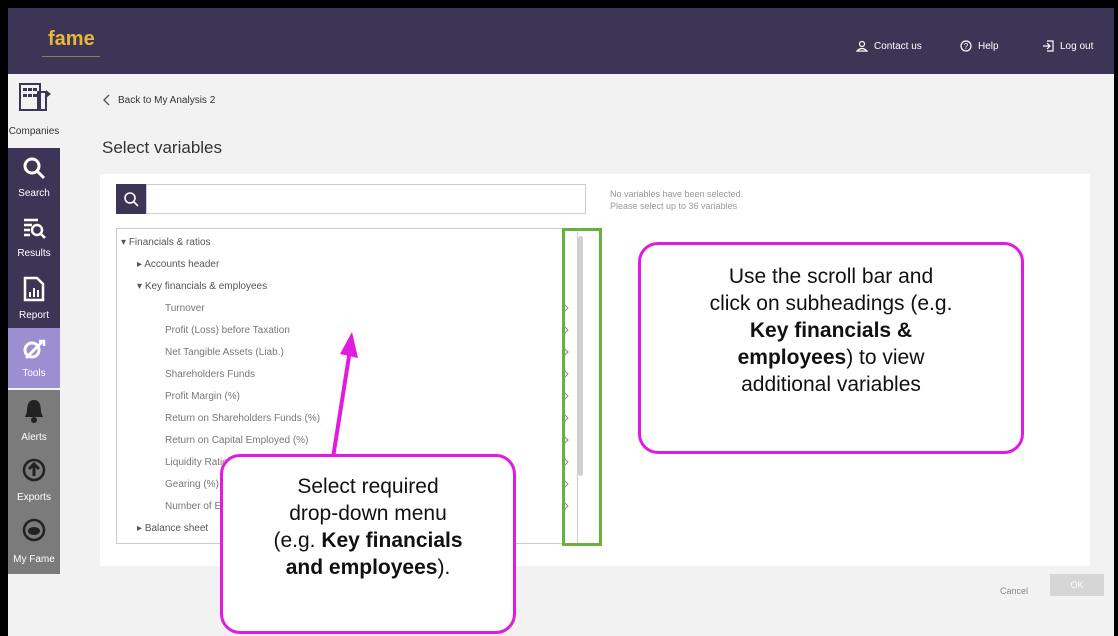  Describe the element at coordinates (368, 513) in the screenshot. I see `callout-bottom-line2: drop-down menu` at that location.